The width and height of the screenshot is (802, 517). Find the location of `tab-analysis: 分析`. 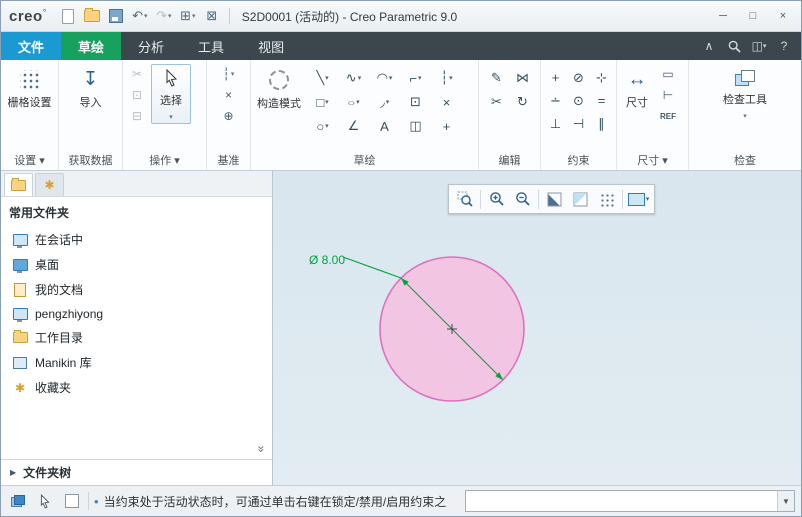

tab-analysis: 分析 is located at coordinates (151, 46).